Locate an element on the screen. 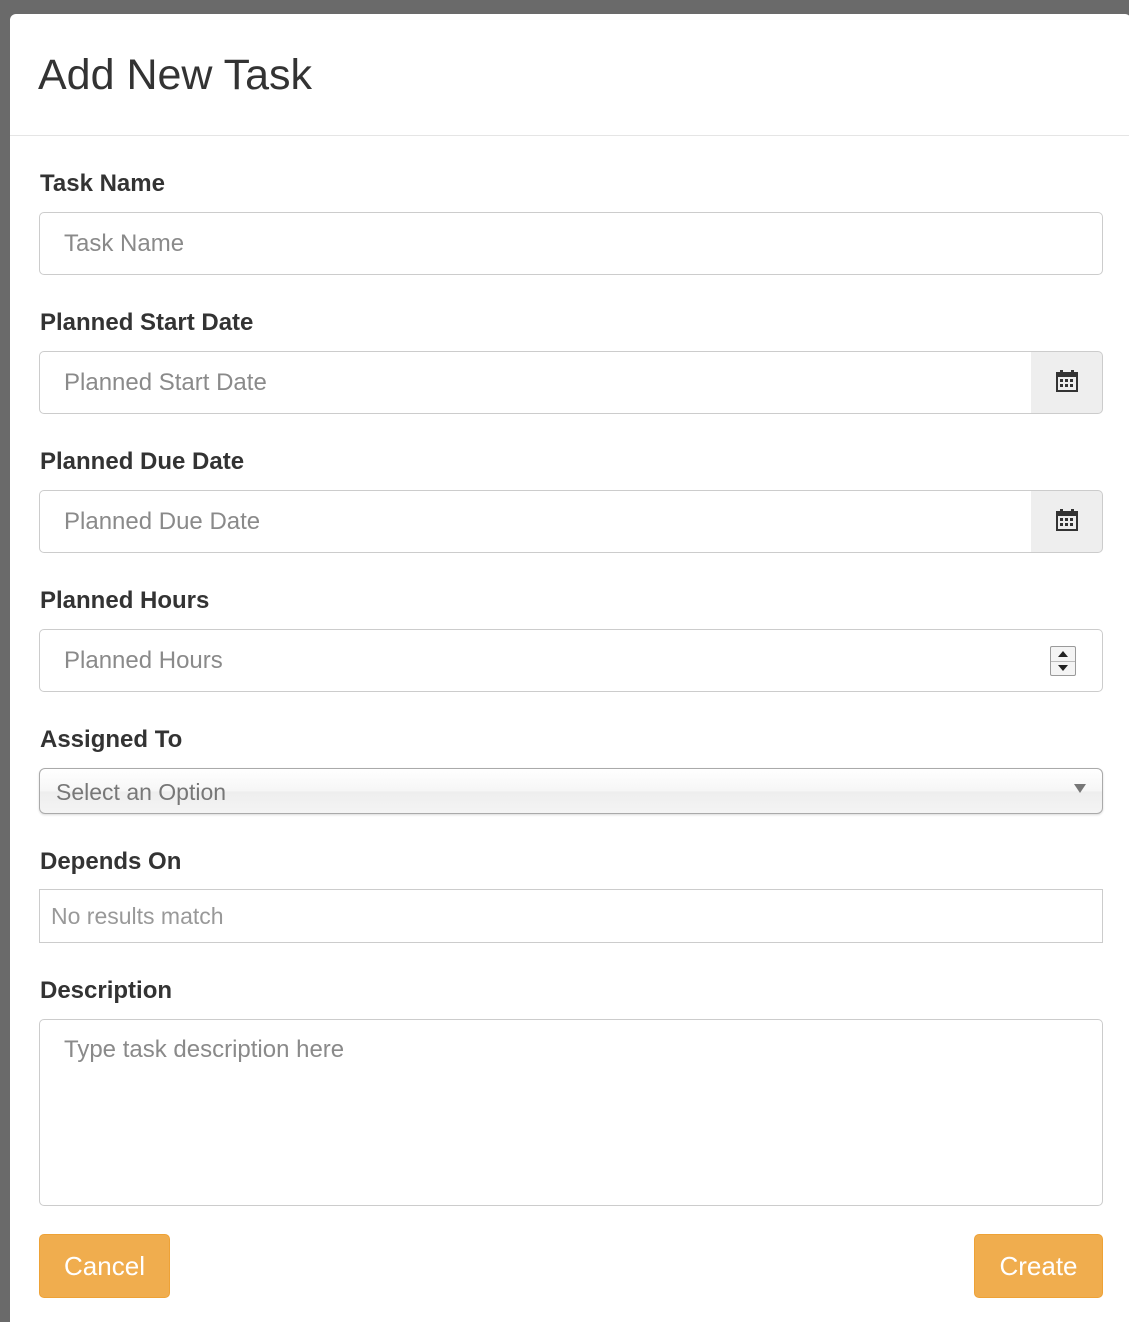  modal-header: Add New Task is located at coordinates (569, 75).